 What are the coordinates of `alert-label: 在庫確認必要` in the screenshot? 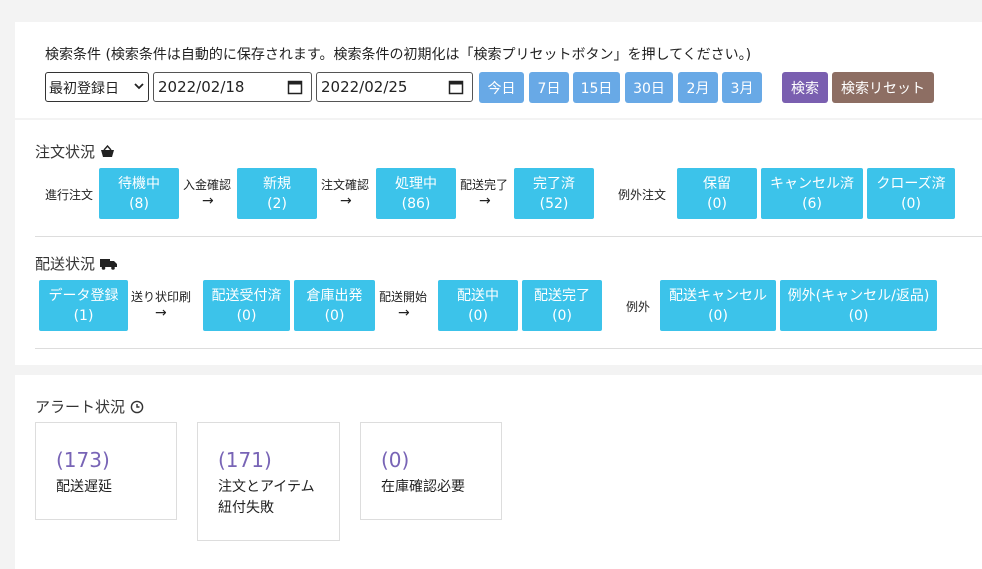 It's located at (423, 487).